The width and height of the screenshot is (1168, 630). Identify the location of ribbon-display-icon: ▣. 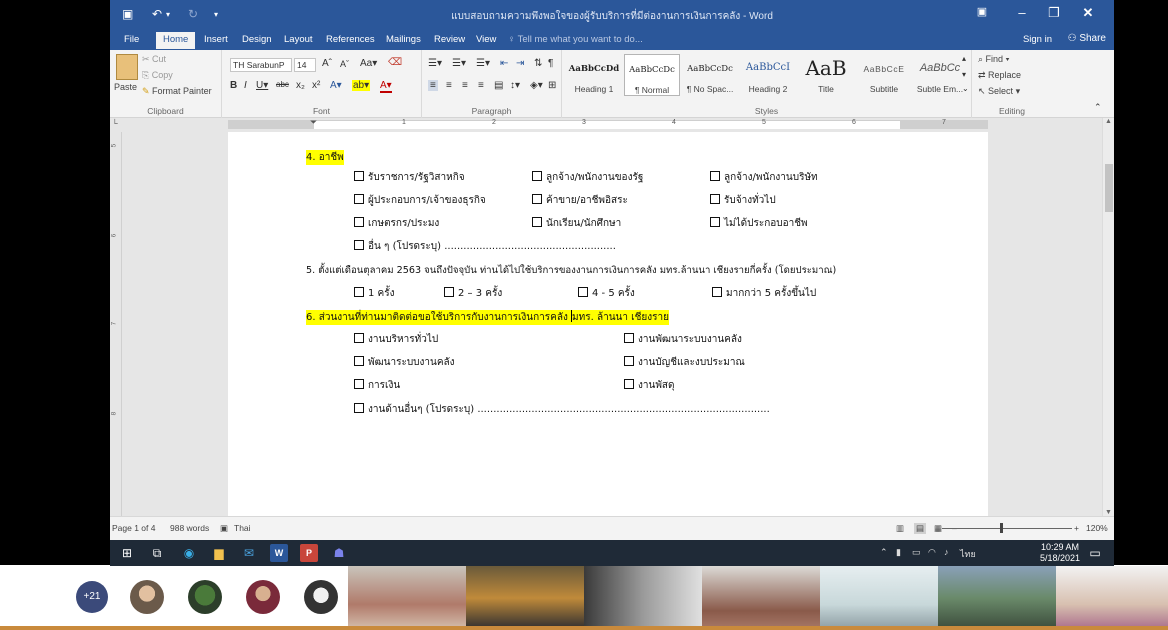
(982, 11).